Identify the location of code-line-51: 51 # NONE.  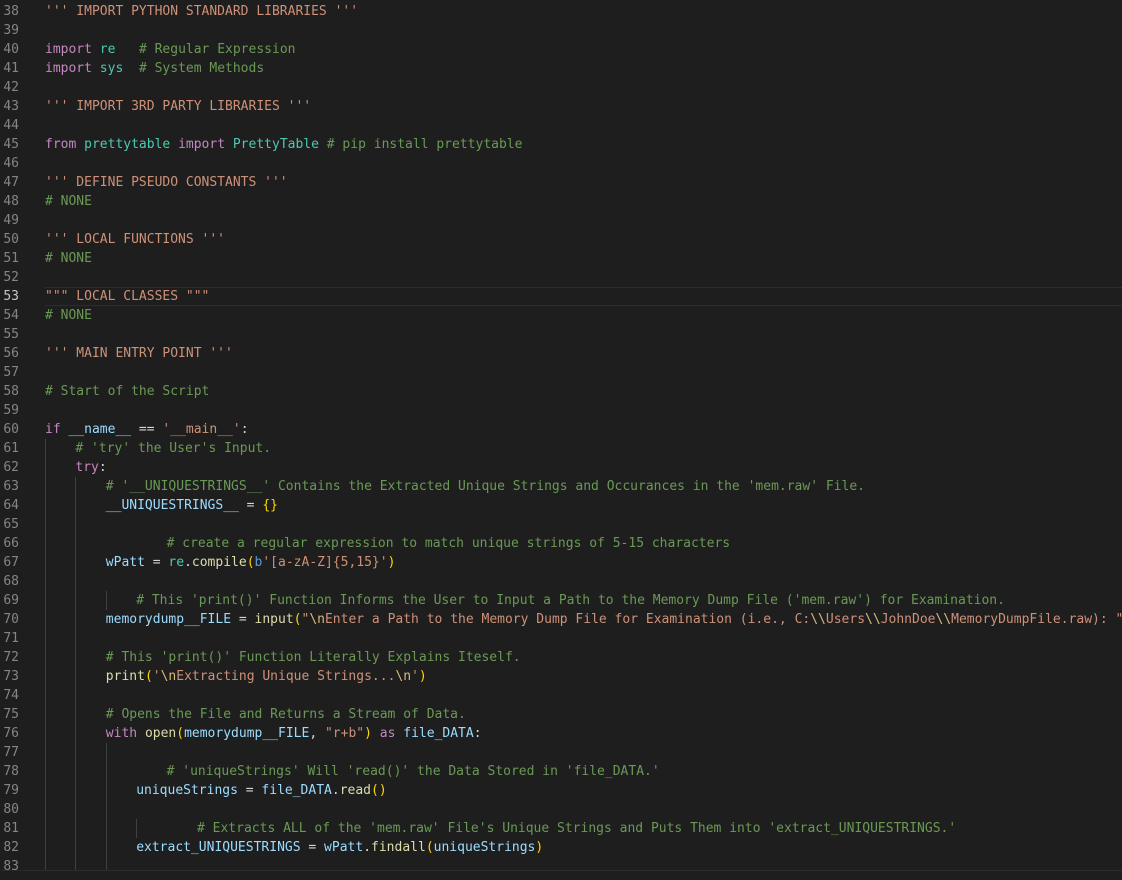
(561, 258).